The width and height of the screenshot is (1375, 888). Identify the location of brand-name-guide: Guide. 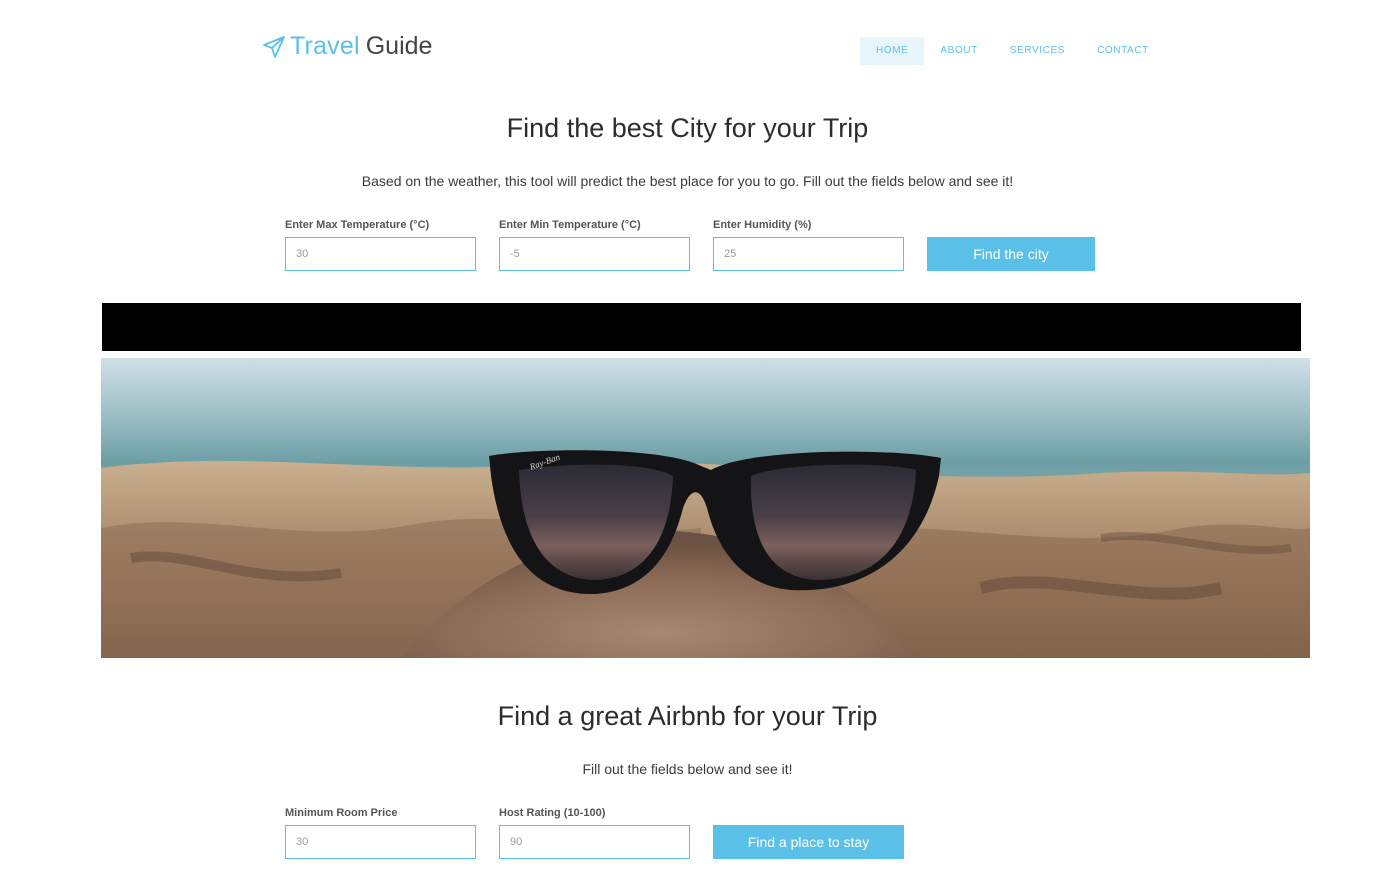
(399, 46).